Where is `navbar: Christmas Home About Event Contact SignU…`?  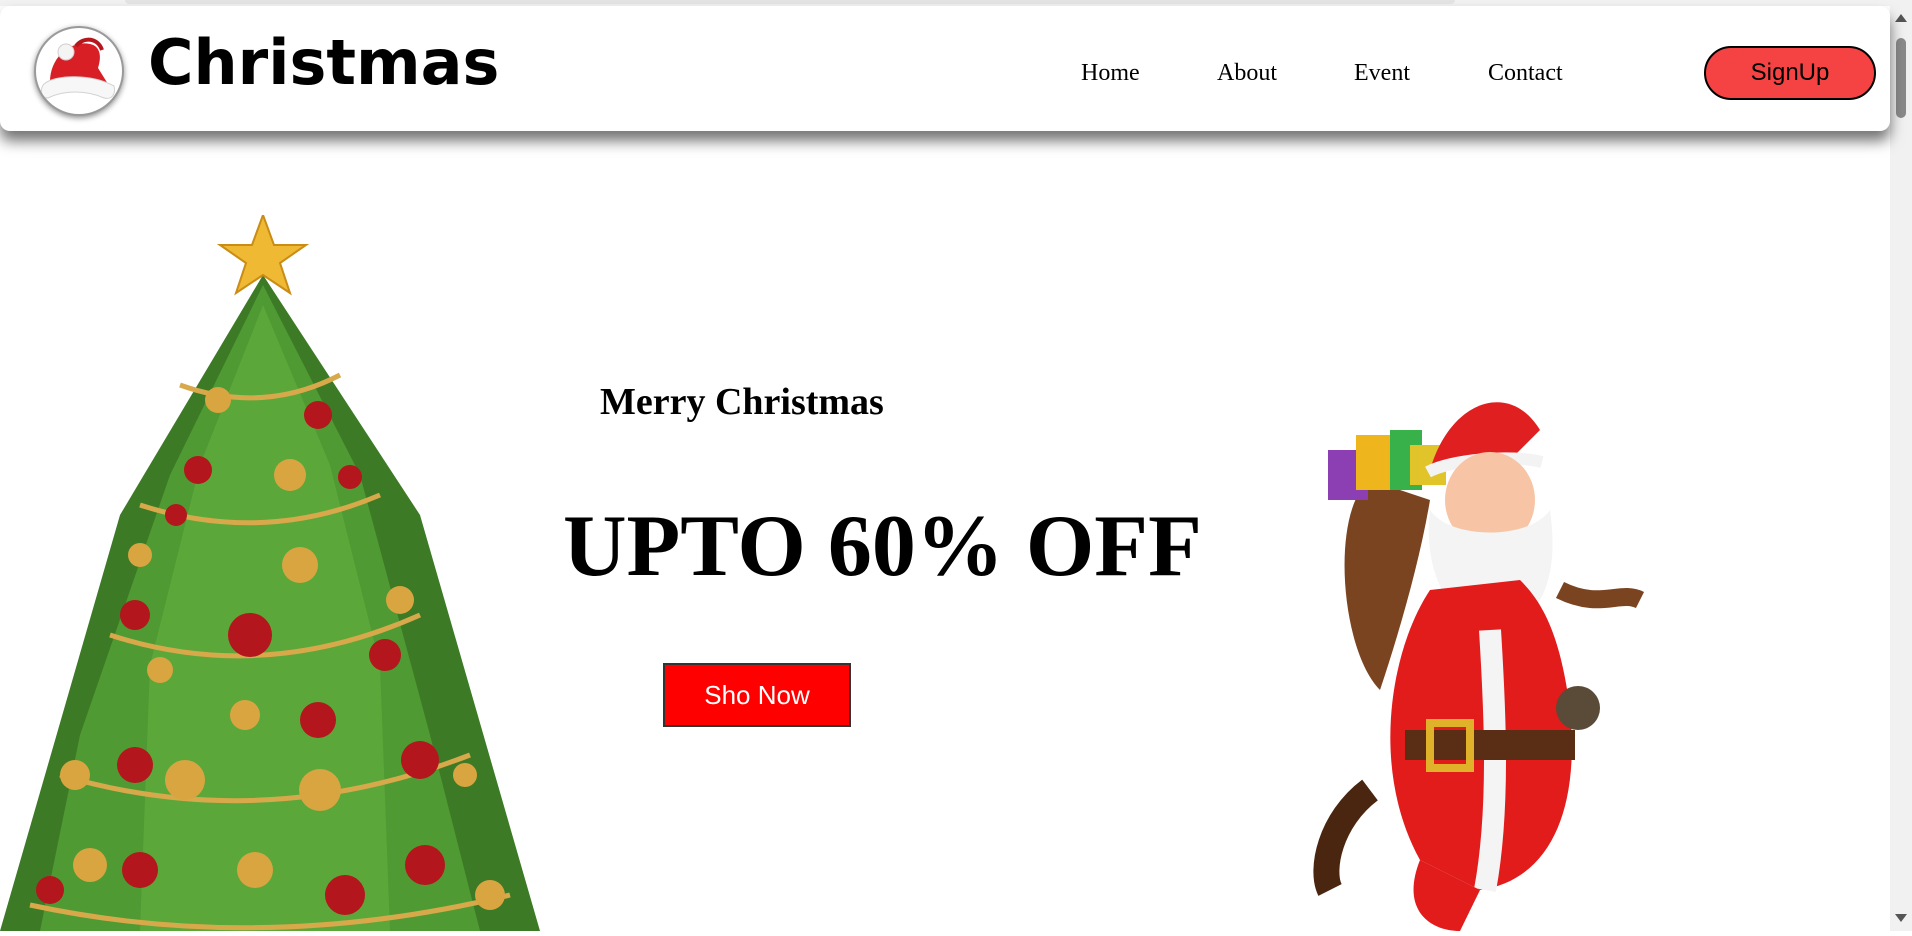 navbar: Christmas Home About Event Contact SignU… is located at coordinates (945, 68).